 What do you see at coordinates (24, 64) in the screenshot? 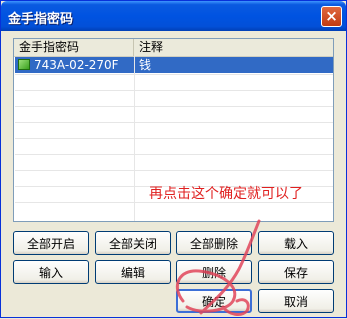
I see `cheat-code-icon` at bounding box center [24, 64].